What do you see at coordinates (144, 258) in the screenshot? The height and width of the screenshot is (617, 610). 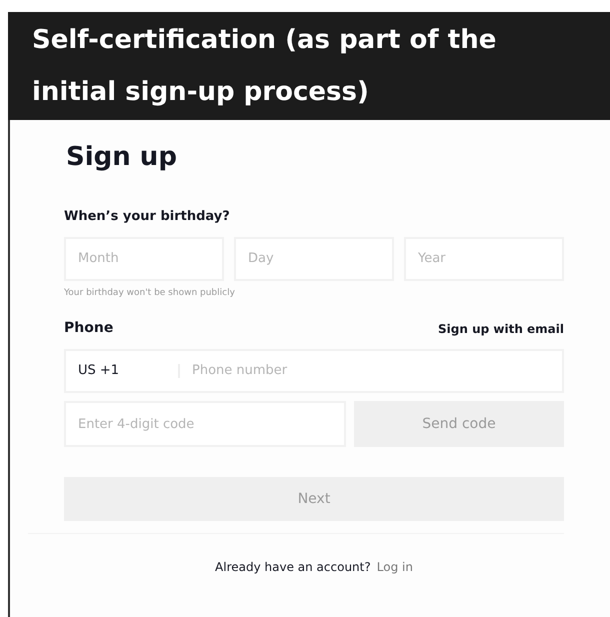 I see `date-field: Month` at bounding box center [144, 258].